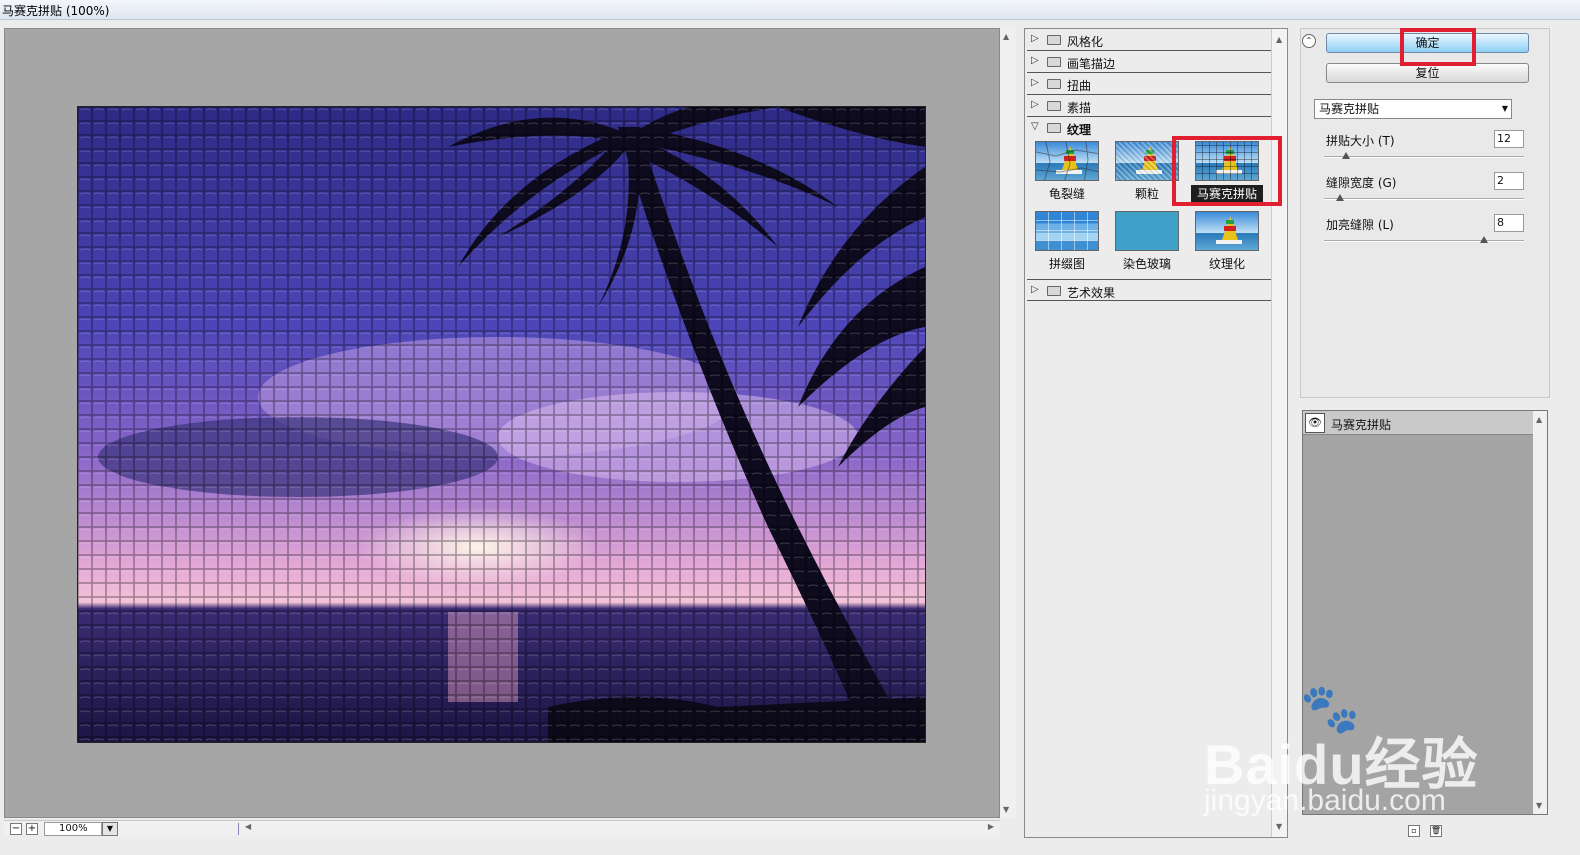 The width and height of the screenshot is (1580, 855). What do you see at coordinates (1360, 141) in the screenshot?
I see `param-label-tile-size: 拼贴大小 (T)` at bounding box center [1360, 141].